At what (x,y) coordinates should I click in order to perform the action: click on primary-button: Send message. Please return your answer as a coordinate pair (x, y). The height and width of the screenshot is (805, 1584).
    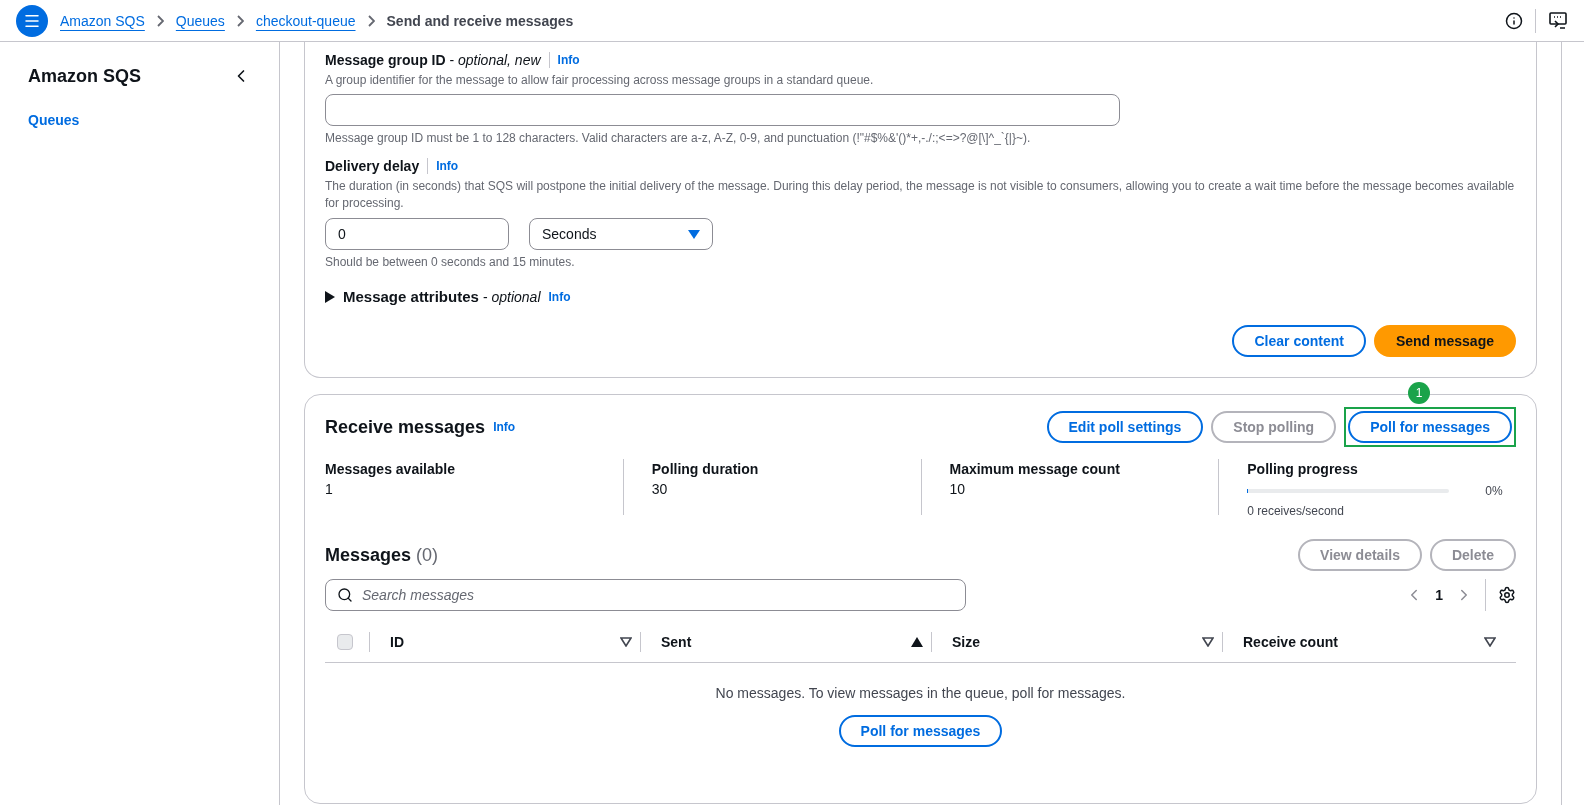
    Looking at the image, I should click on (1444, 340).